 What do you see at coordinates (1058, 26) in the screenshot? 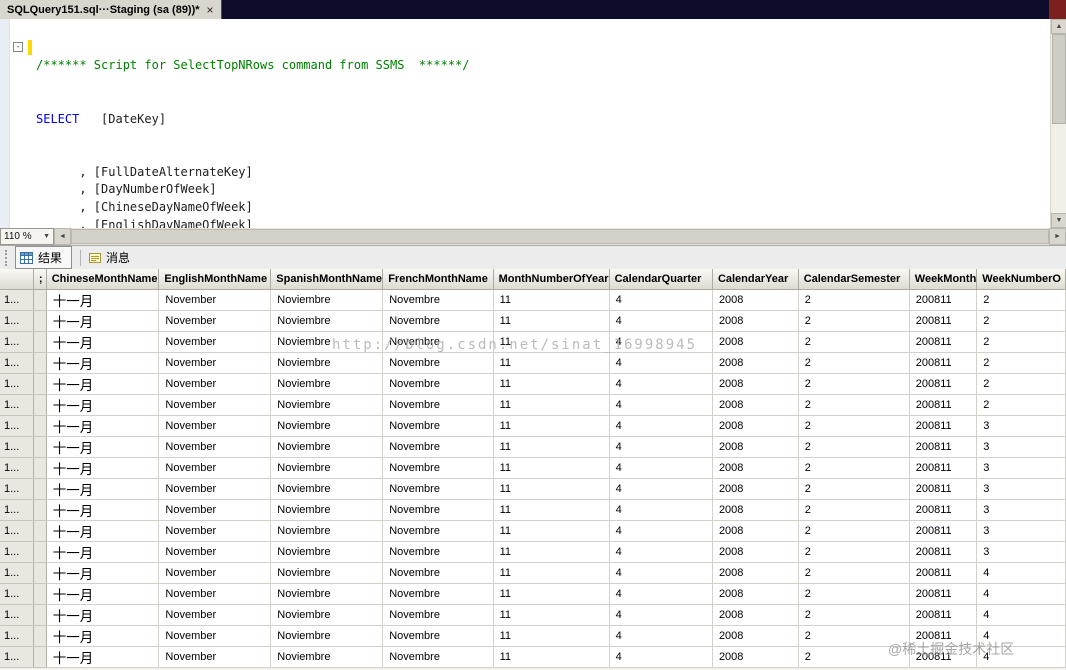
I see `scroll-up-icon: ▲` at bounding box center [1058, 26].